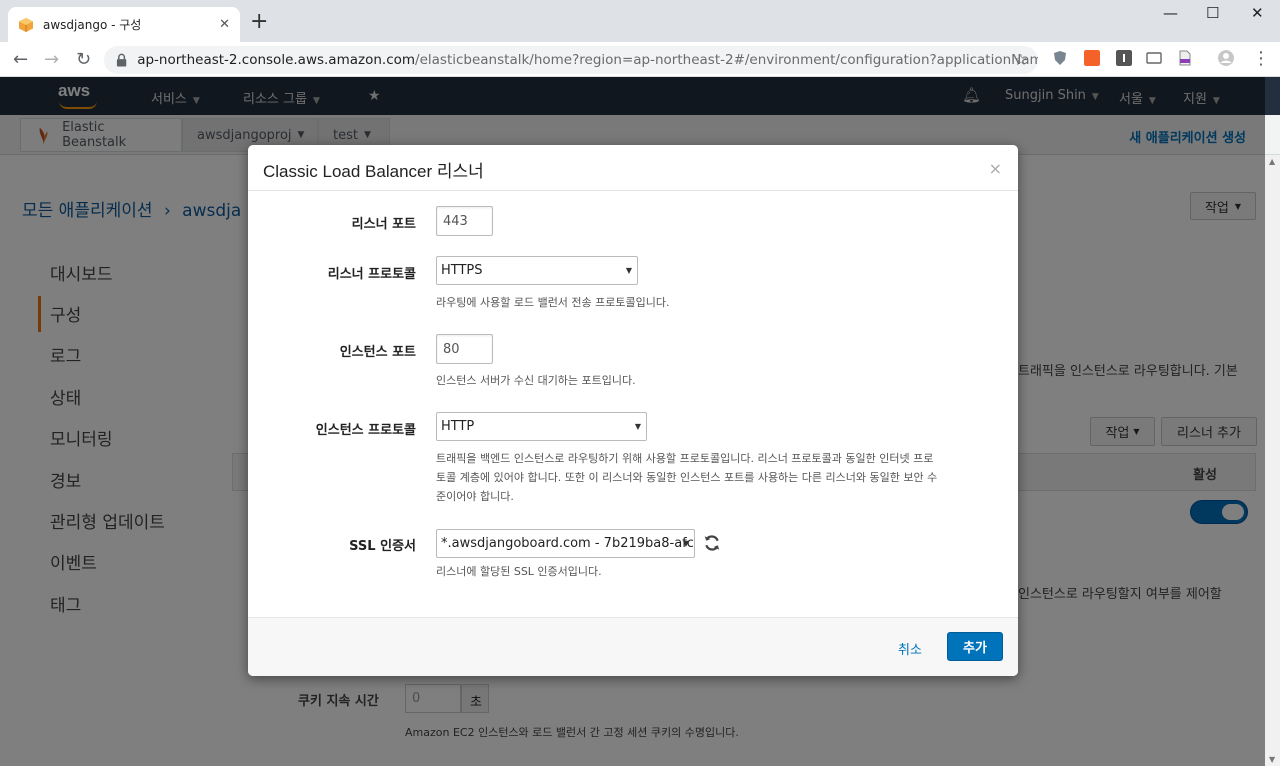  I want to click on window-close-button: ✕, so click(1257, 13).